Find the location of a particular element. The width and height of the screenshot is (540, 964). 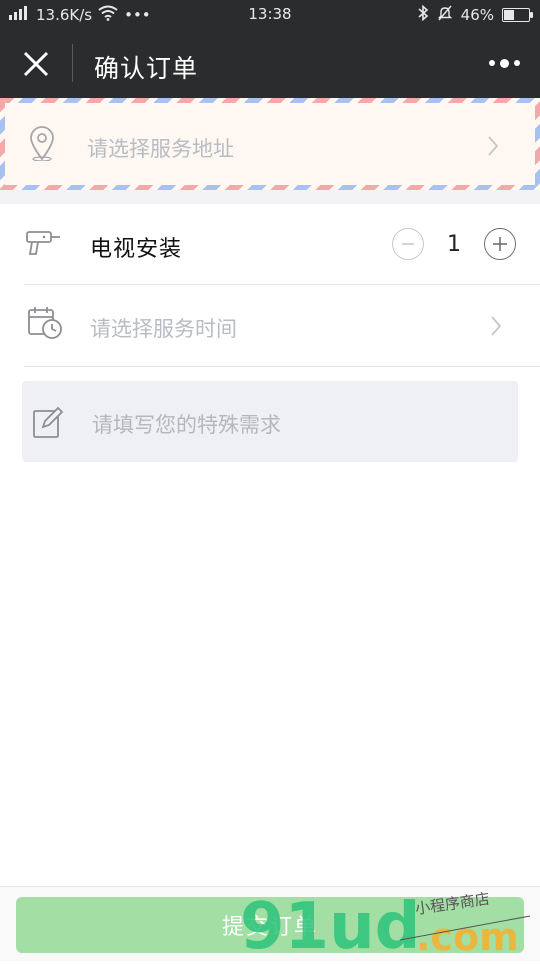

address-placeholder: 请选择服务地址 is located at coordinates (160, 149).